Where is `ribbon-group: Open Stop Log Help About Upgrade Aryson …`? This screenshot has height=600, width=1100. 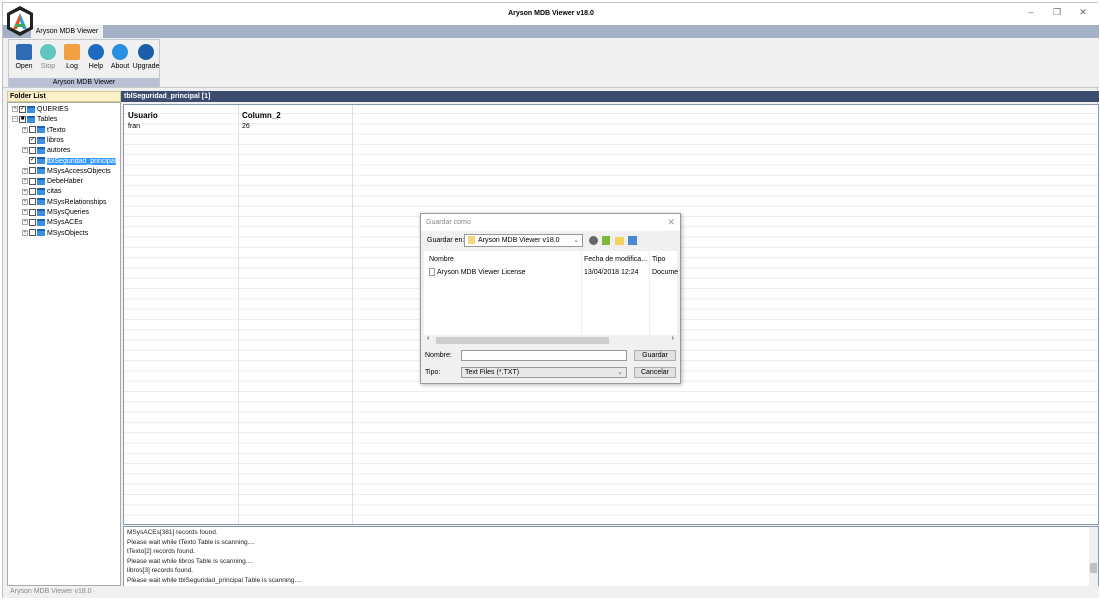 ribbon-group: Open Stop Log Help About Upgrade Aryson … is located at coordinates (84, 63).